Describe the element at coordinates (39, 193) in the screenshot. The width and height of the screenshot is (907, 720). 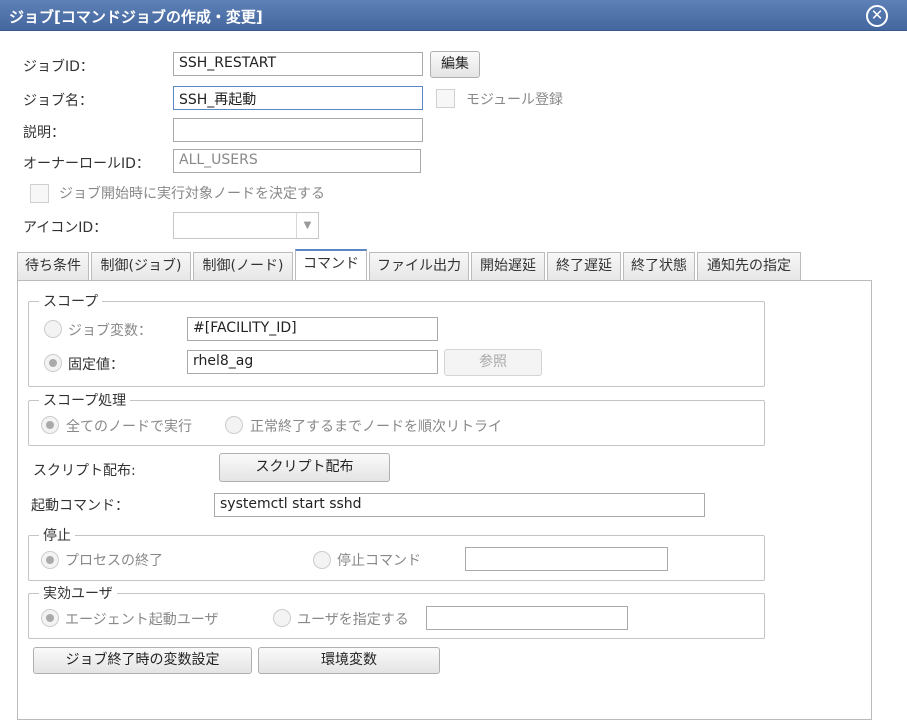
I see `decide-node-checkbox` at that location.